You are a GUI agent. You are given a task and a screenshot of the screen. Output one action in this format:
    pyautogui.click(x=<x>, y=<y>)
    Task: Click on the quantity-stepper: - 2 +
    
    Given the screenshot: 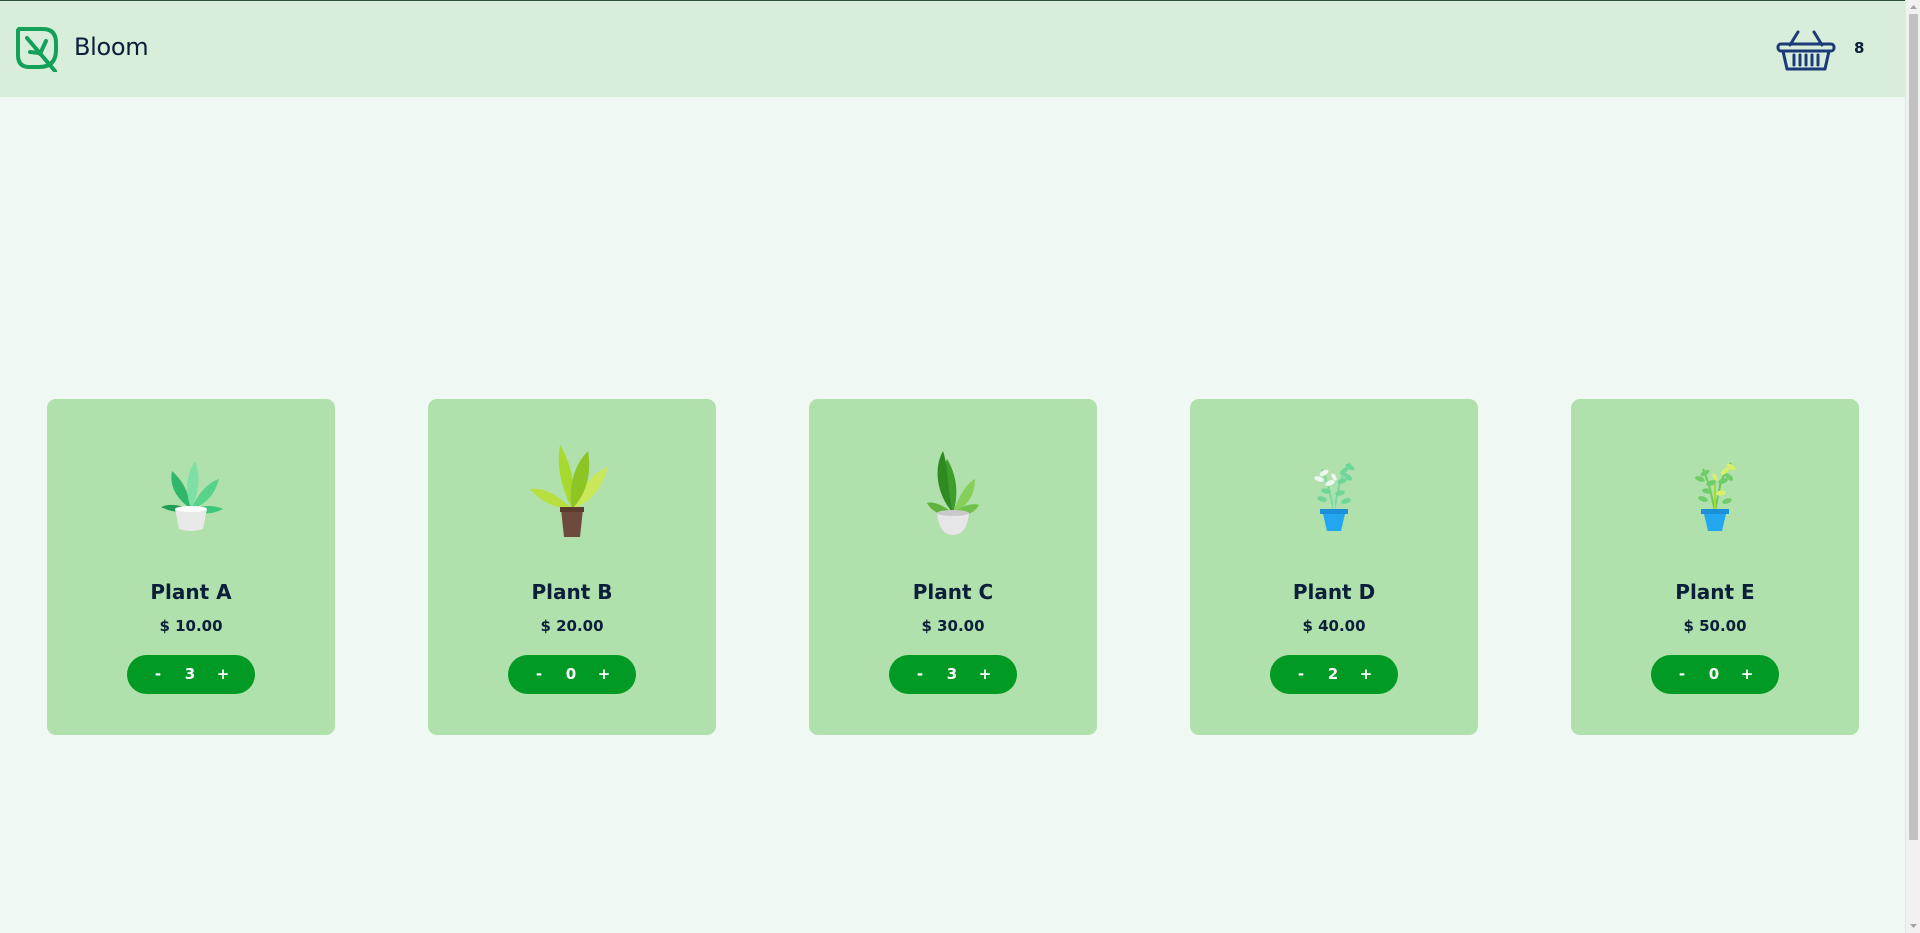 What is the action you would take?
    pyautogui.click(x=1334, y=674)
    